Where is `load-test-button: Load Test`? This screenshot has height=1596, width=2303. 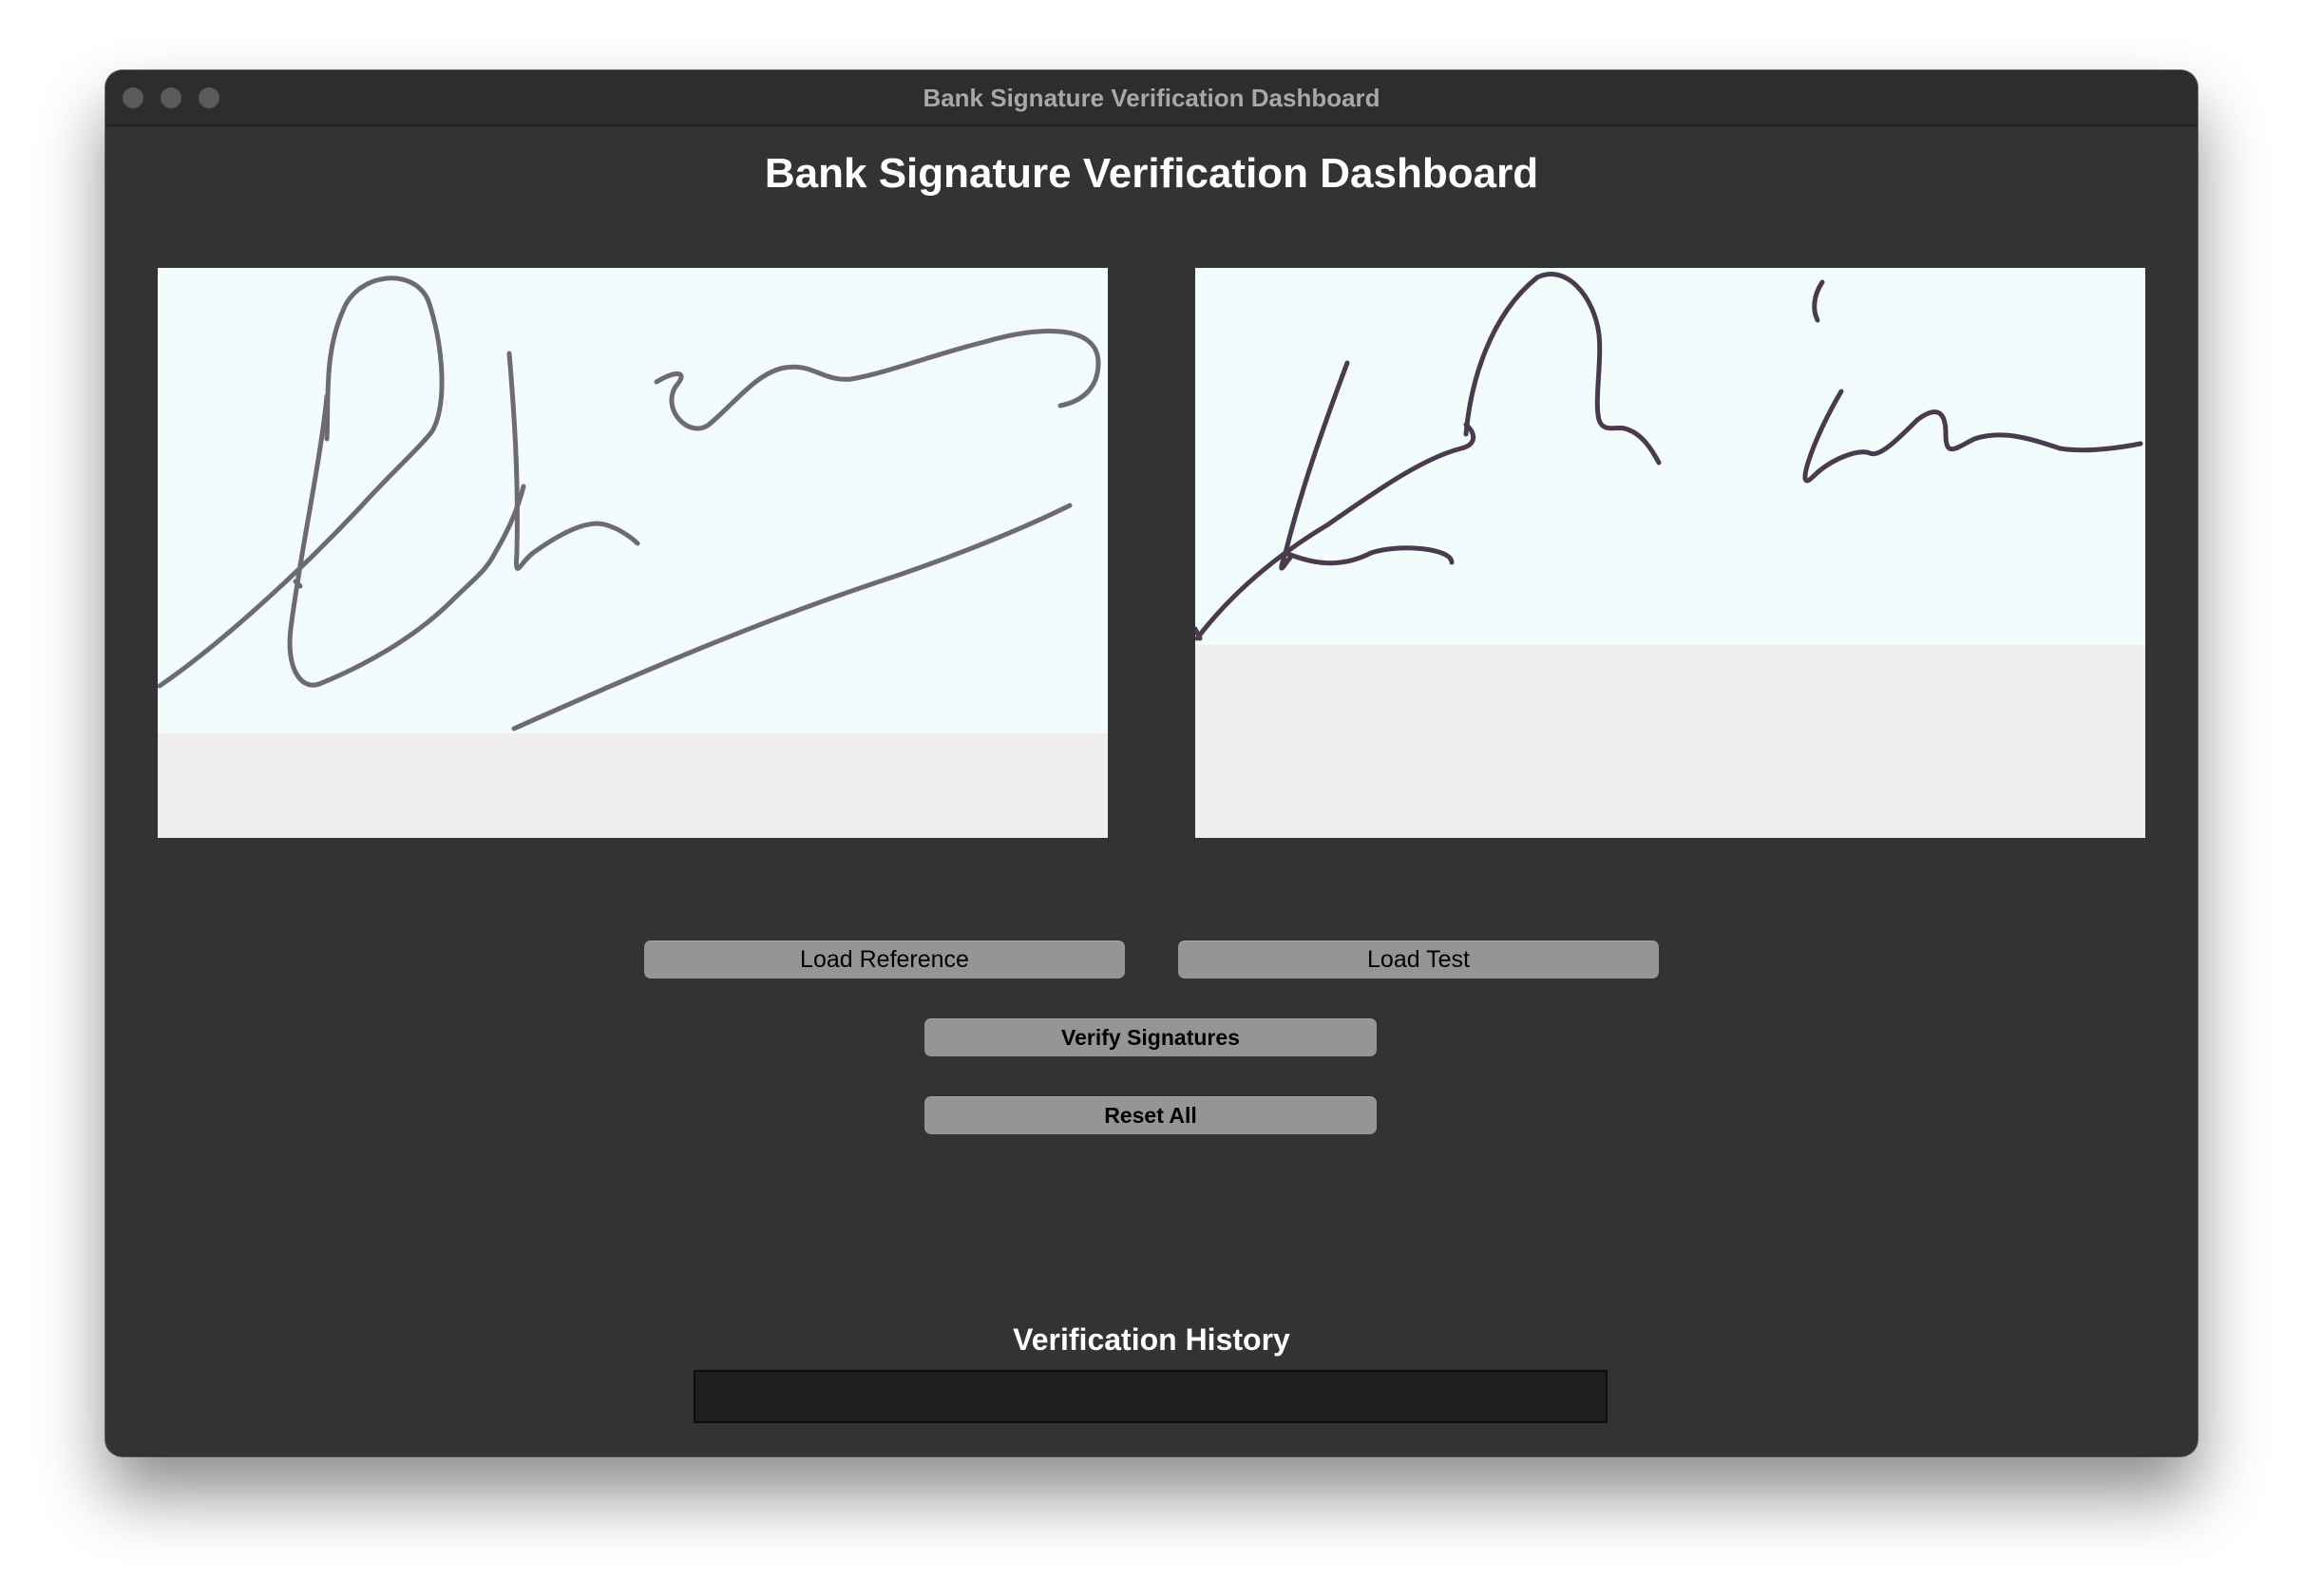
load-test-button: Load Test is located at coordinates (1418, 959).